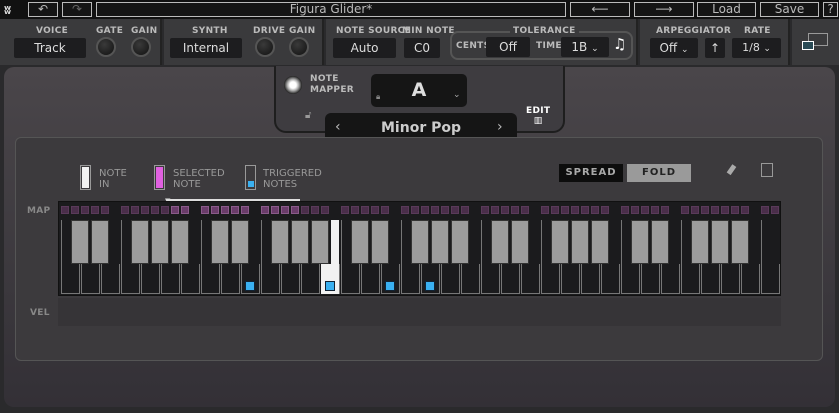  Describe the element at coordinates (715, 48) in the screenshot. I see `arp-direction-button: ↑` at that location.